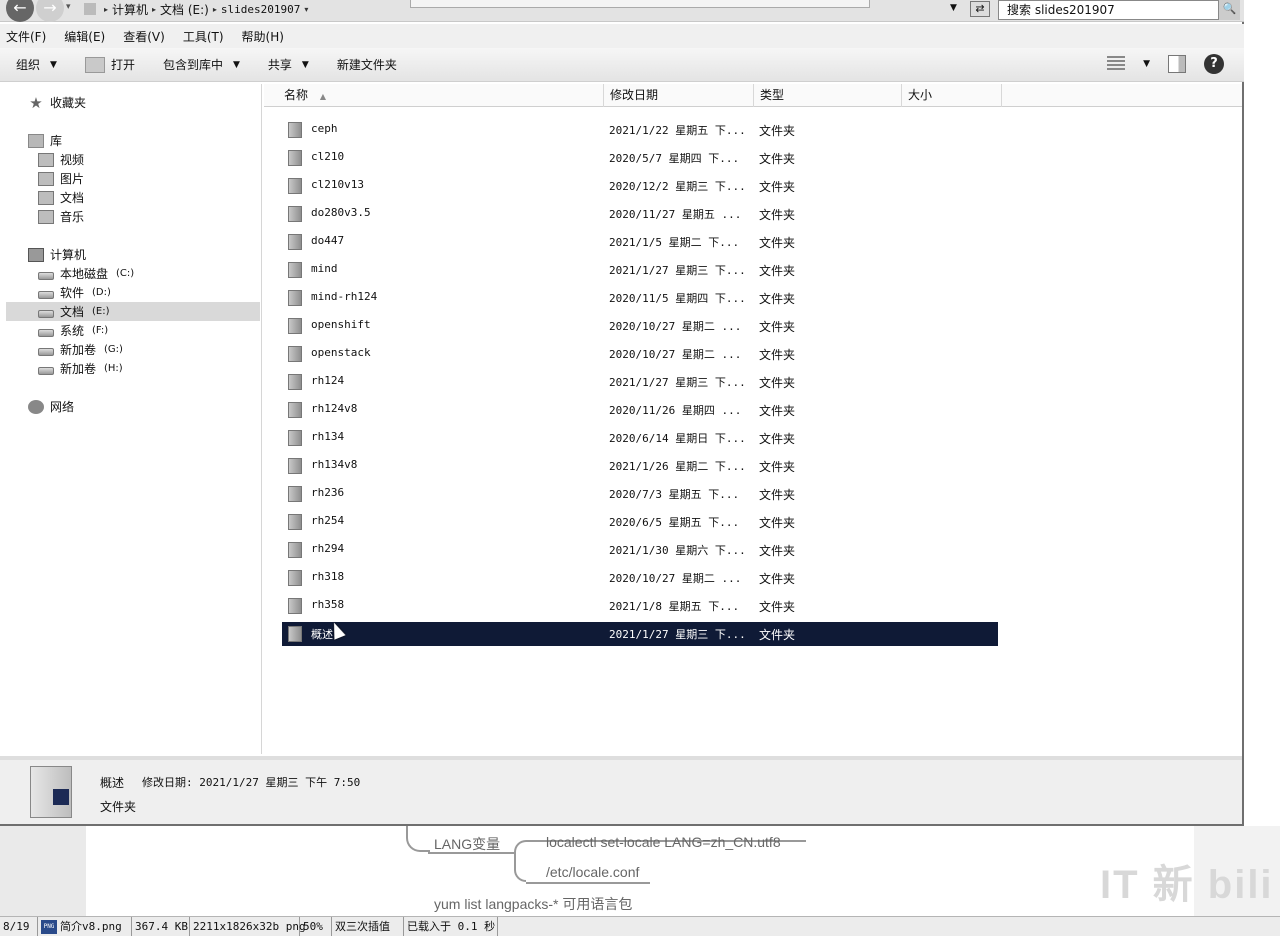 The width and height of the screenshot is (1280, 940). I want to click on nav-favorites: ★ 收藏夹, so click(57, 102).